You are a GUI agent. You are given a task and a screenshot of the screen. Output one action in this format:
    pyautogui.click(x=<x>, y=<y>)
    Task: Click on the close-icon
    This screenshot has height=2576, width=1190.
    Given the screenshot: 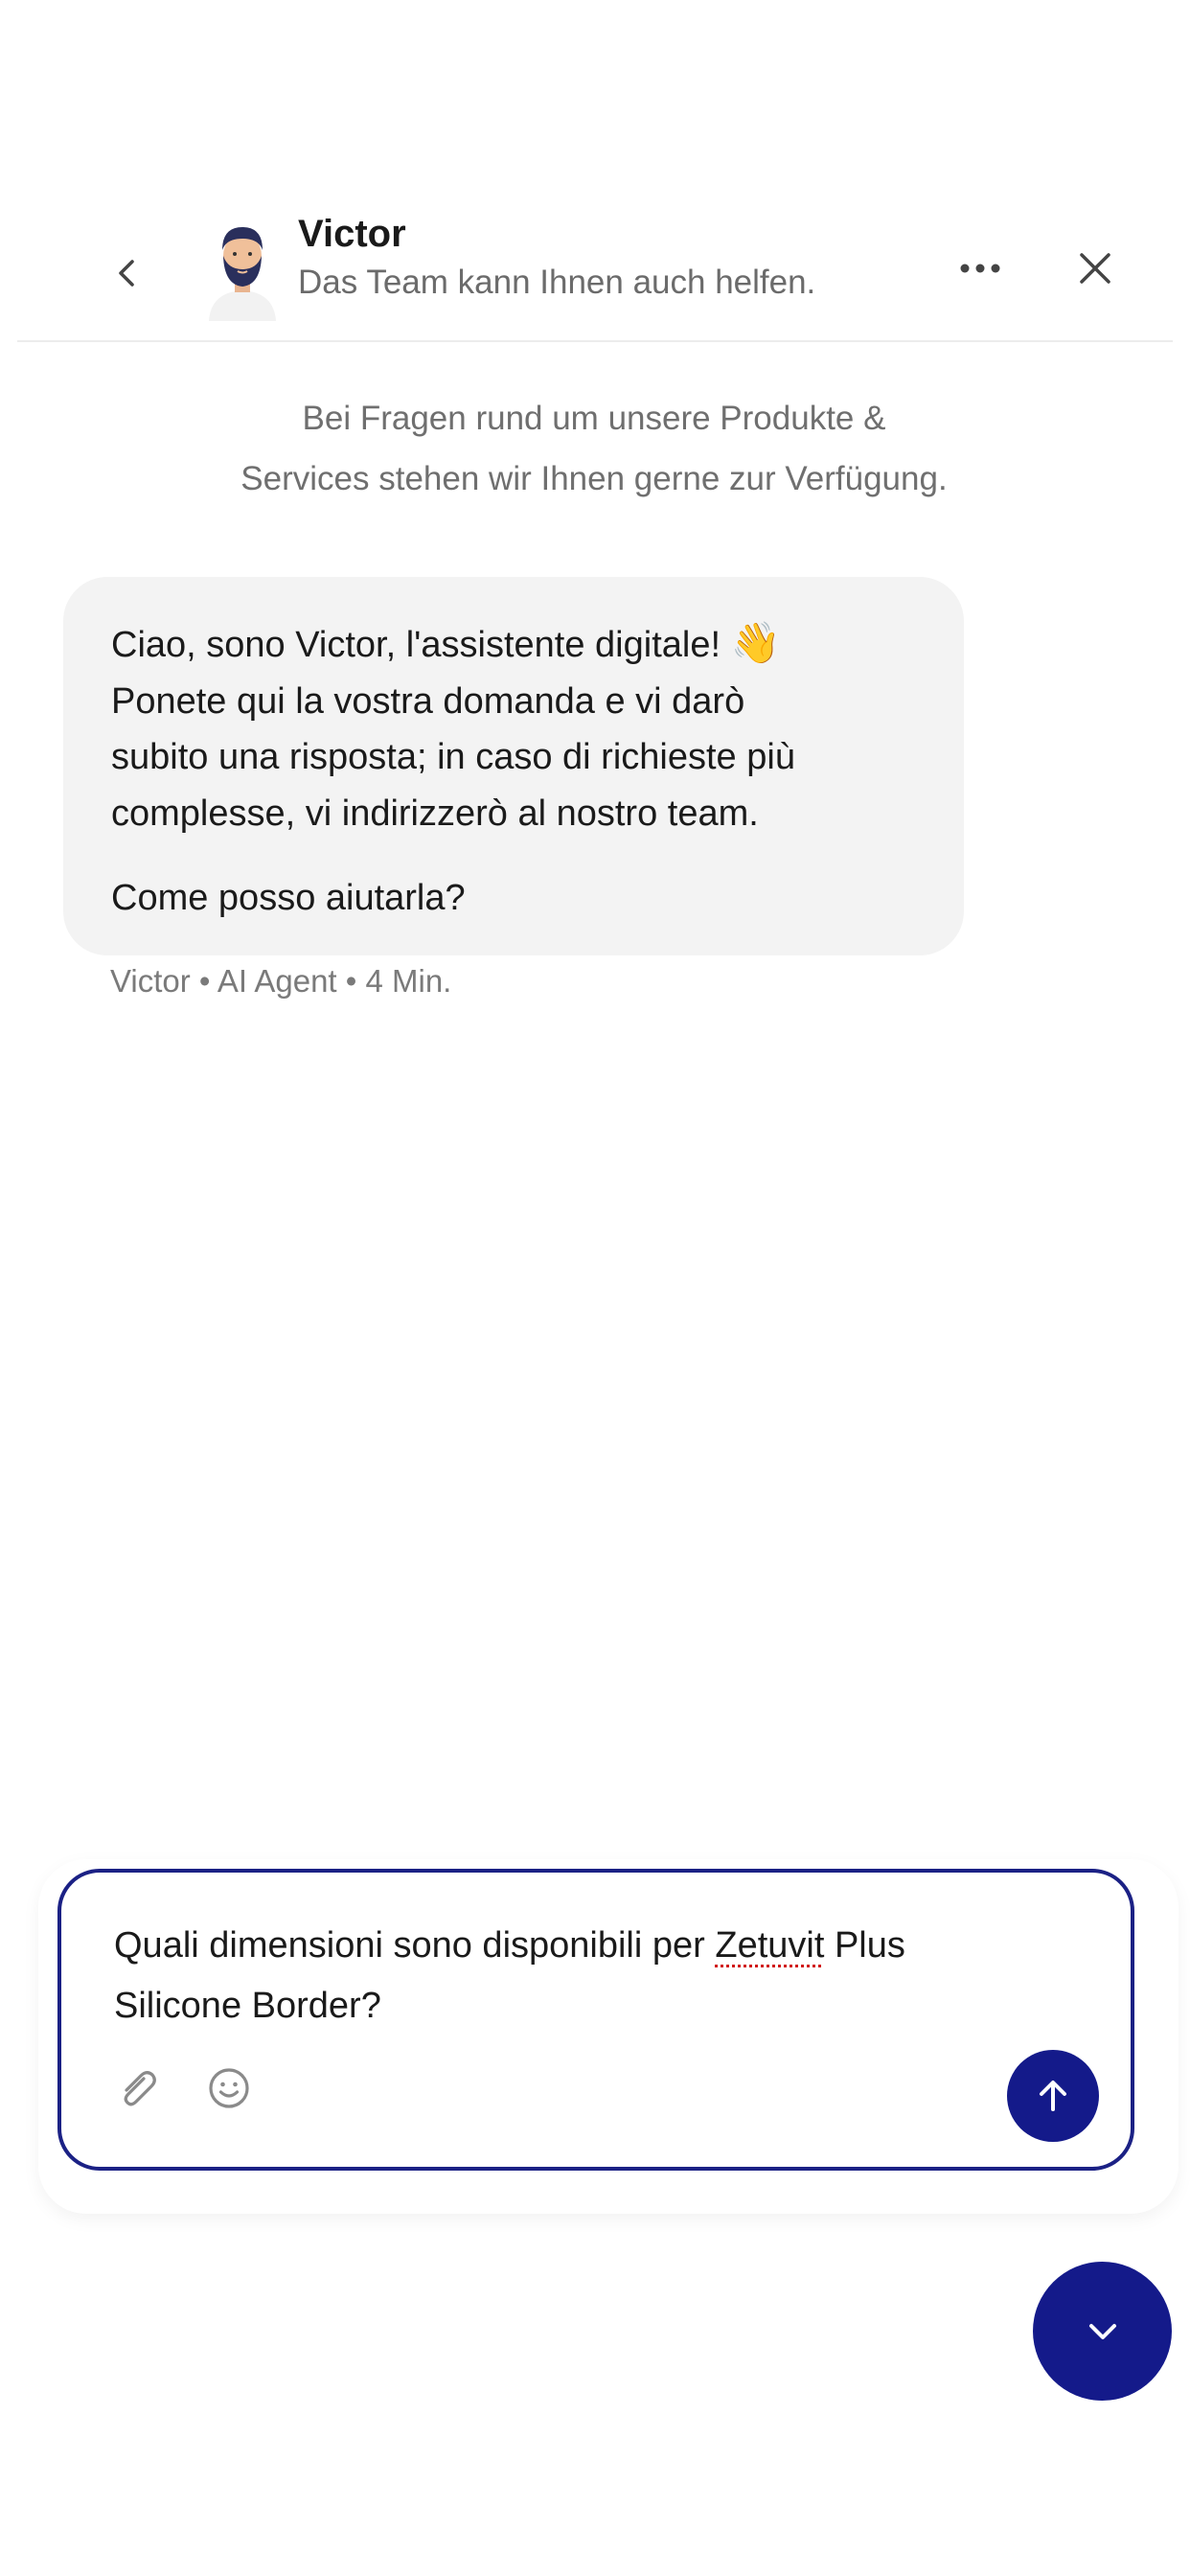 What is the action you would take?
    pyautogui.click(x=1095, y=268)
    